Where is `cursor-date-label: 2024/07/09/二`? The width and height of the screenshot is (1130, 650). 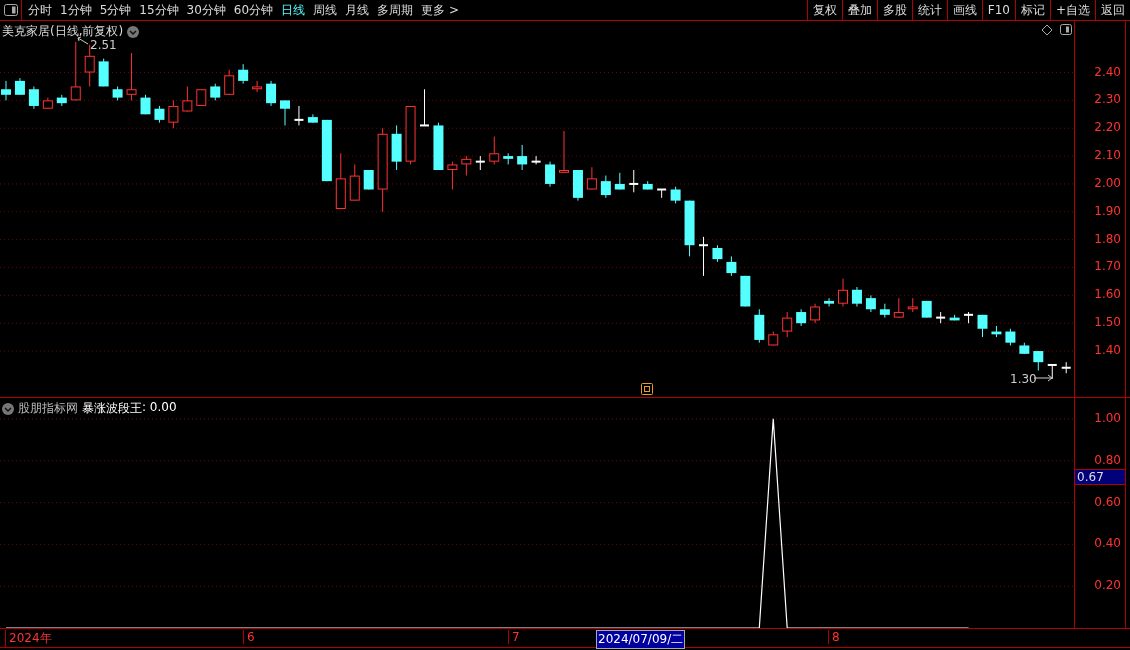
cursor-date-label: 2024/07/09/二 is located at coordinates (641, 639).